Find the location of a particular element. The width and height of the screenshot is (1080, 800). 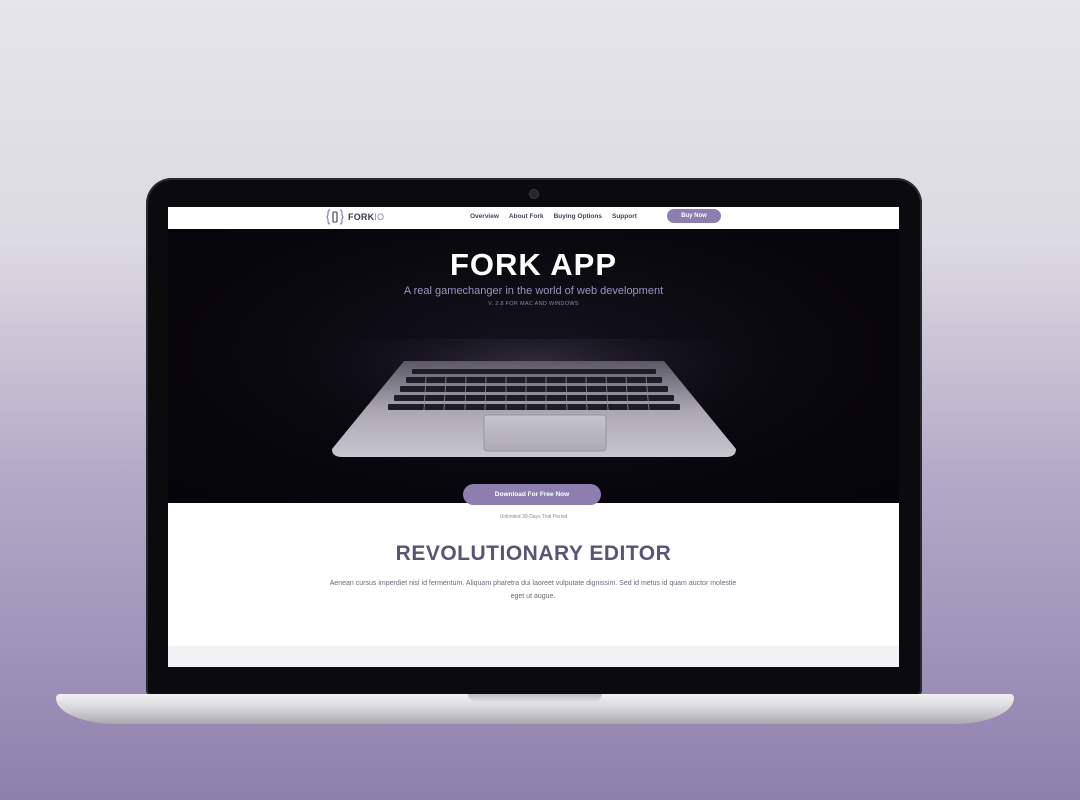

laptop-keyboard-photo is located at coordinates (534, 404).